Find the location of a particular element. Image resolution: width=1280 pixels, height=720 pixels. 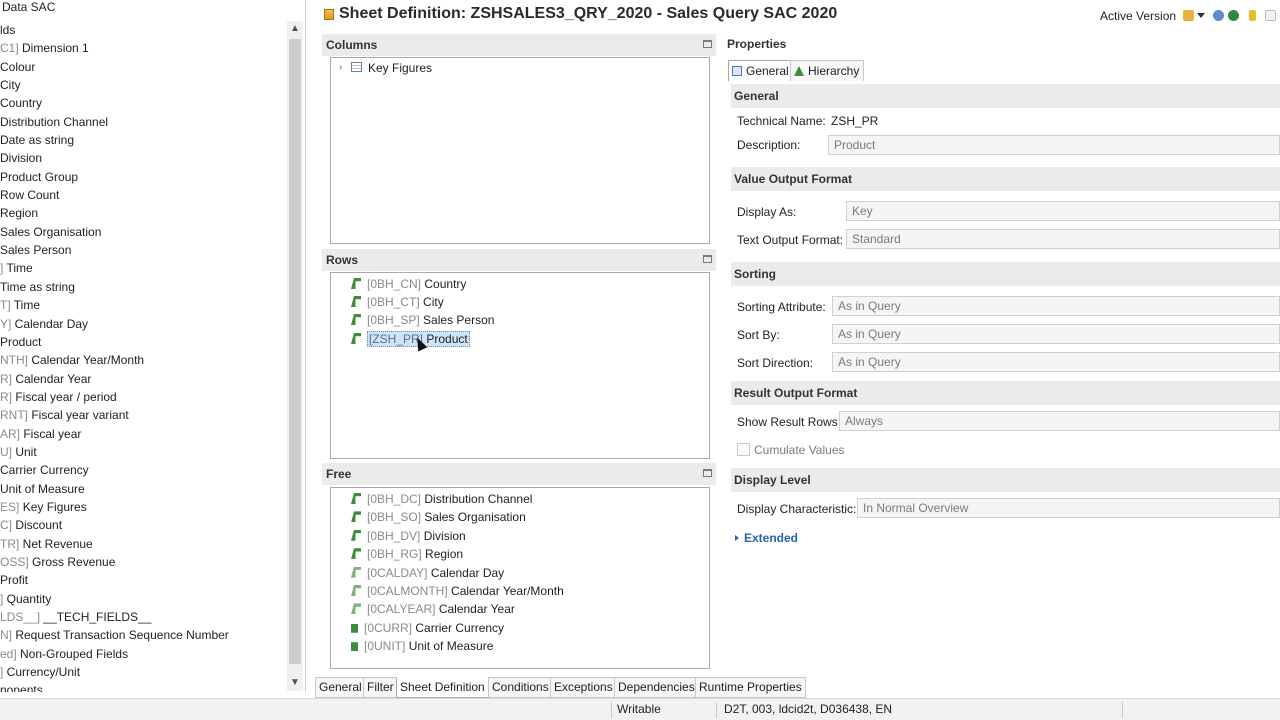

clipboard-icon is located at coordinates (1252, 15).